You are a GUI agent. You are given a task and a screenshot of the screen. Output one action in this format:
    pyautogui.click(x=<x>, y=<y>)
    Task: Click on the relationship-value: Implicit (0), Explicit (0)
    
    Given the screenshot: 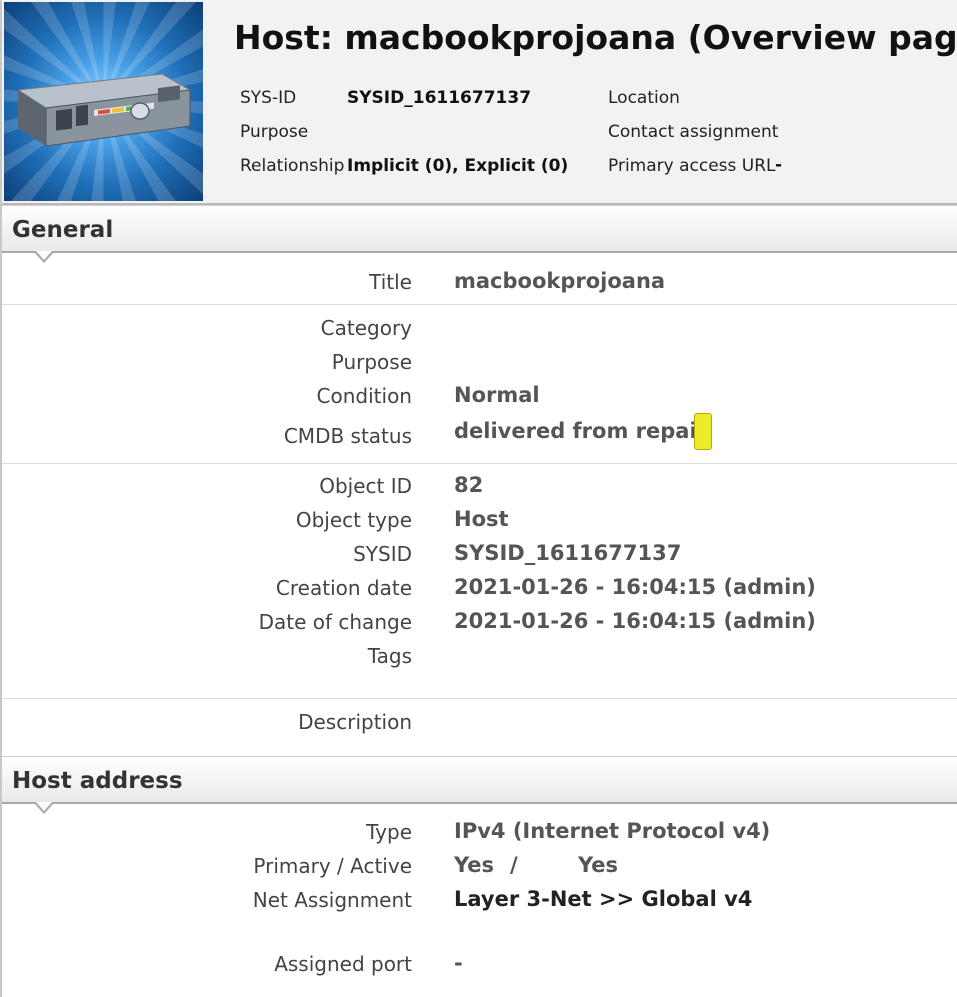 What is the action you would take?
    pyautogui.click(x=458, y=166)
    